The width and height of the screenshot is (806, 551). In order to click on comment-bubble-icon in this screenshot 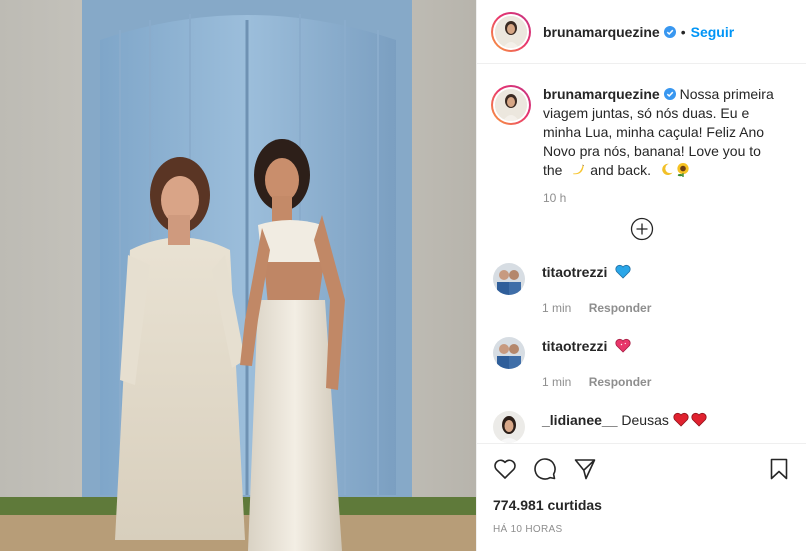, I will do `click(545, 469)`.